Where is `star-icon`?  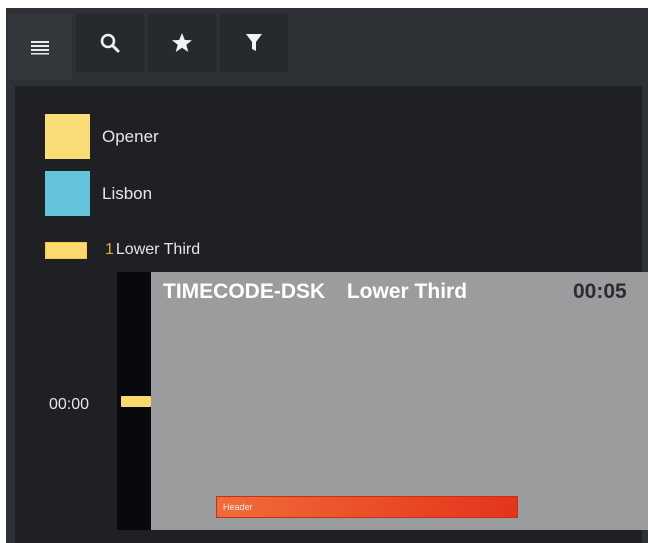 star-icon is located at coordinates (182, 43).